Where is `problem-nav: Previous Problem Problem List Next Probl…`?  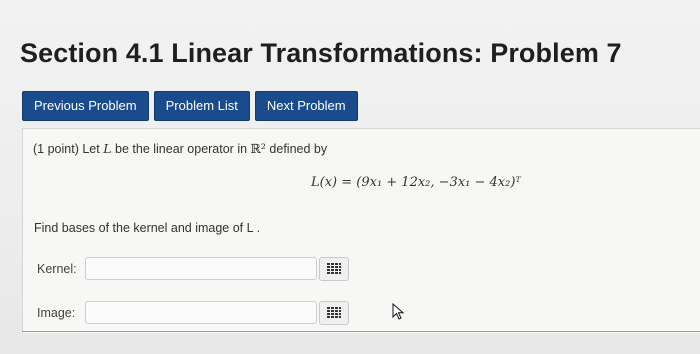 problem-nav: Previous Problem Problem List Next Probl… is located at coordinates (190, 106).